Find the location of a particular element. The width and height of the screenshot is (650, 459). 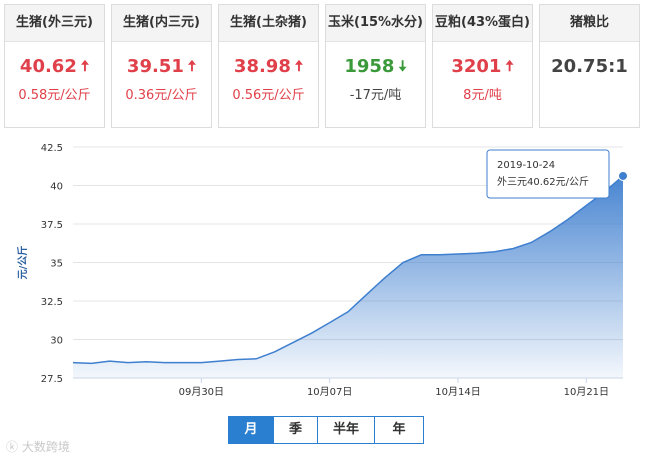

watermark-logo-icon: ⓚ is located at coordinates (12, 447).